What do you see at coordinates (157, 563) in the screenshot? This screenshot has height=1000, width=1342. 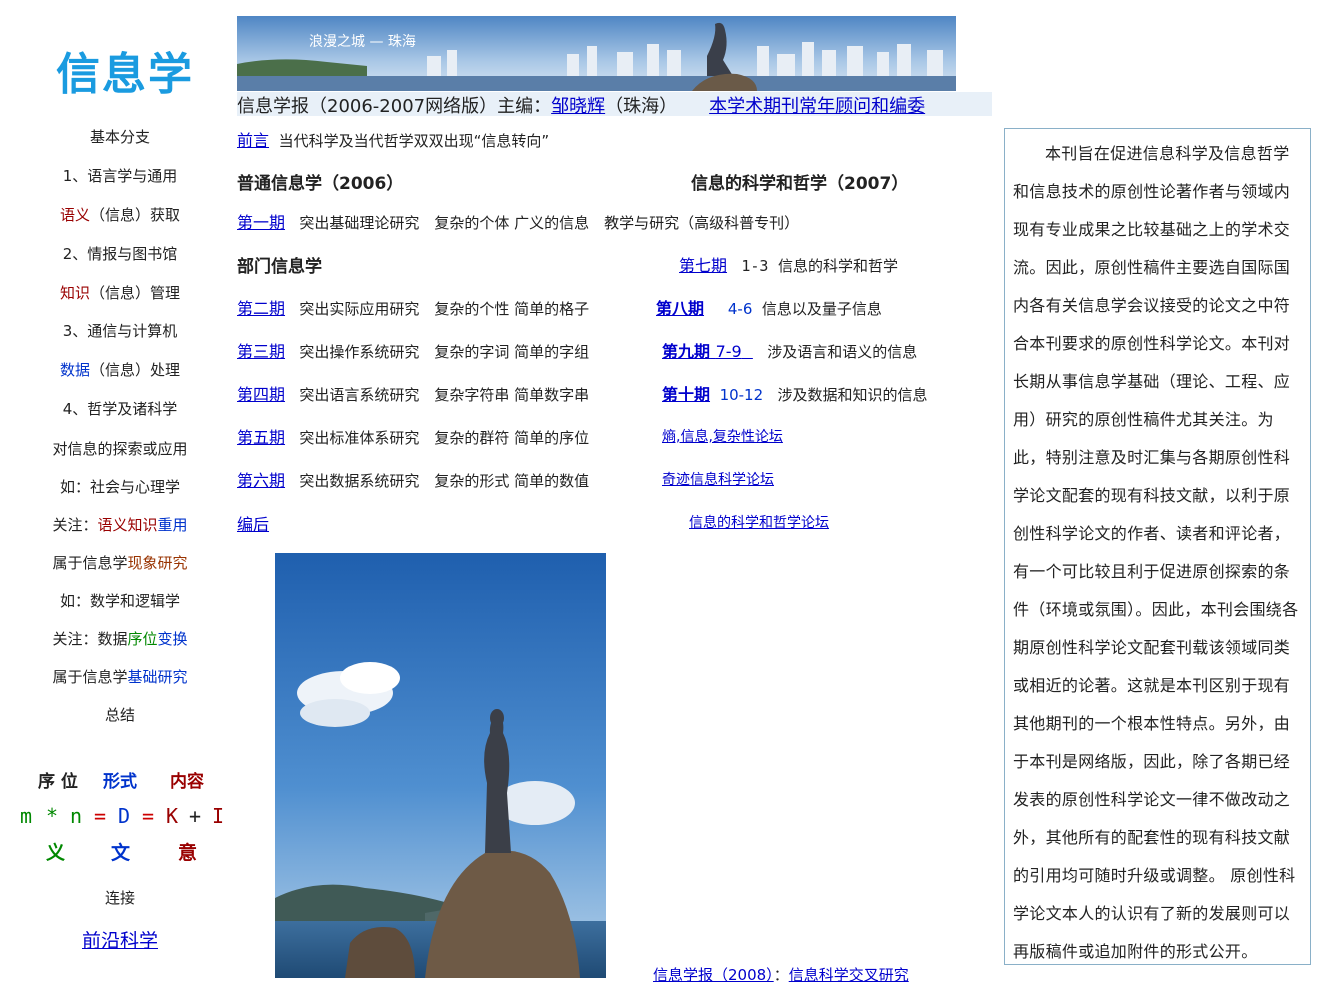 I see `belong-1-term: 现象研究` at bounding box center [157, 563].